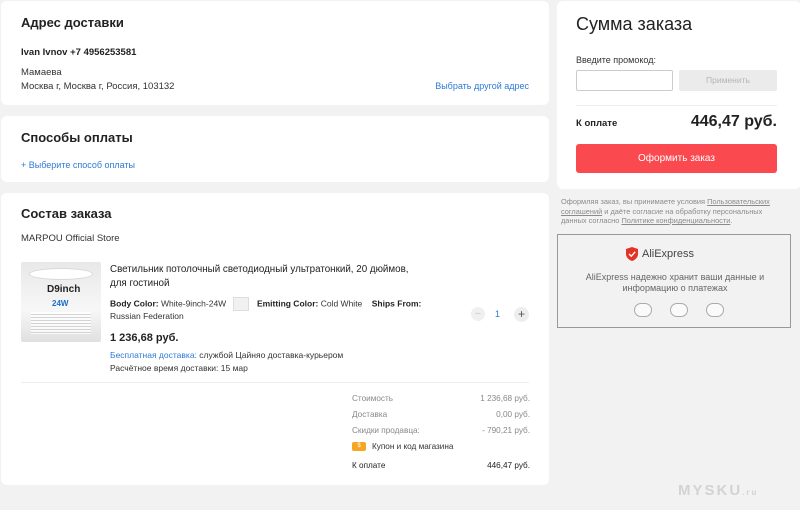 The height and width of the screenshot is (510, 800). Describe the element at coordinates (341, 303) in the screenshot. I see `emitting-color-value: Cold White` at that location.